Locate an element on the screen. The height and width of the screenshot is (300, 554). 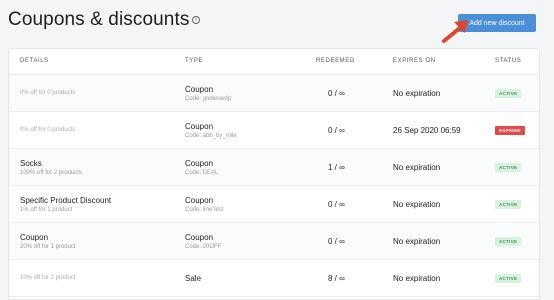
expiry-date: 26 Sep 2020 06:59 is located at coordinates (427, 130).